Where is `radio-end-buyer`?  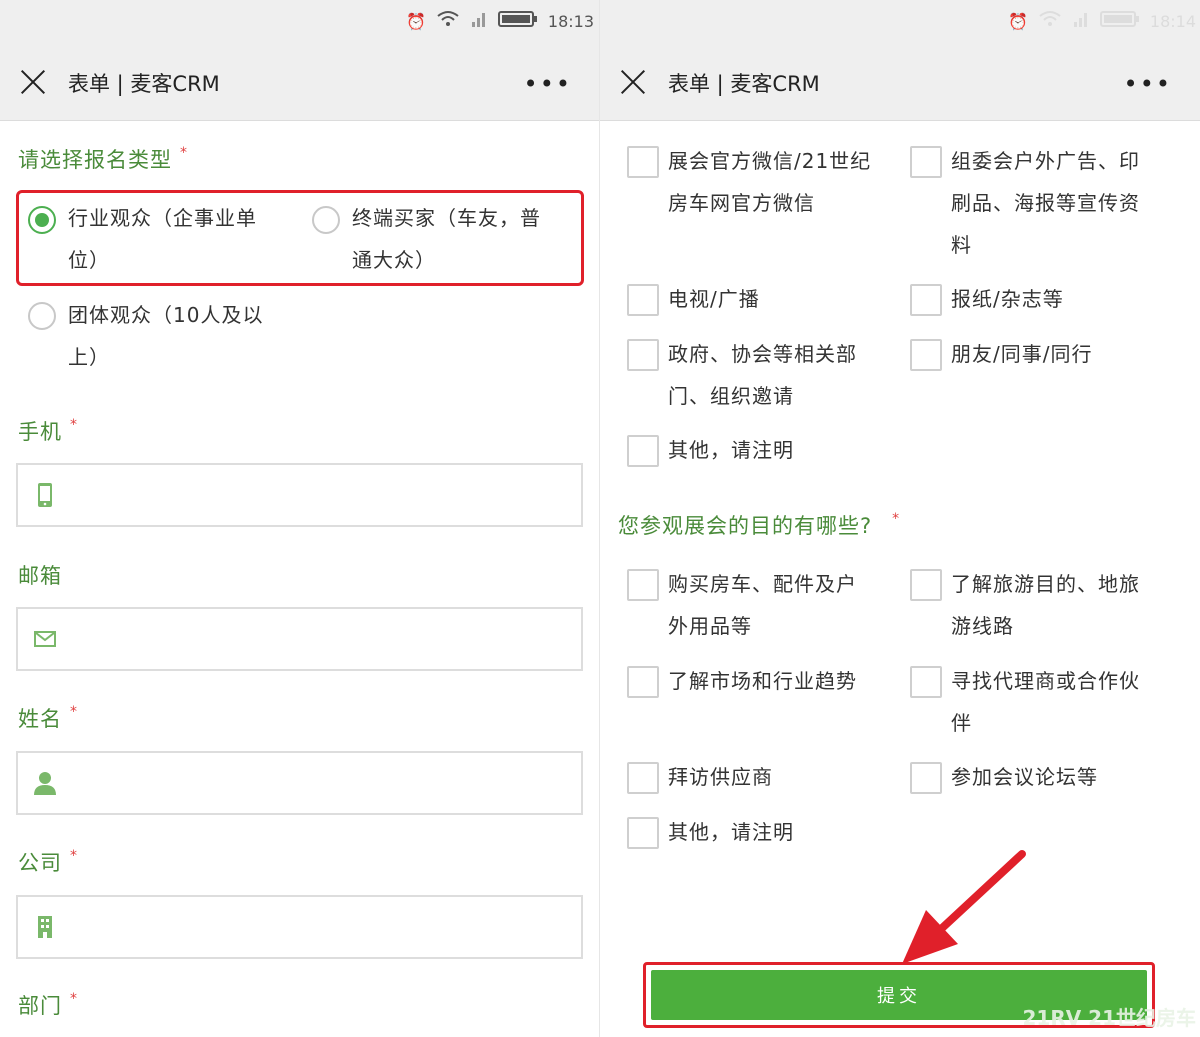 radio-end-buyer is located at coordinates (326, 220).